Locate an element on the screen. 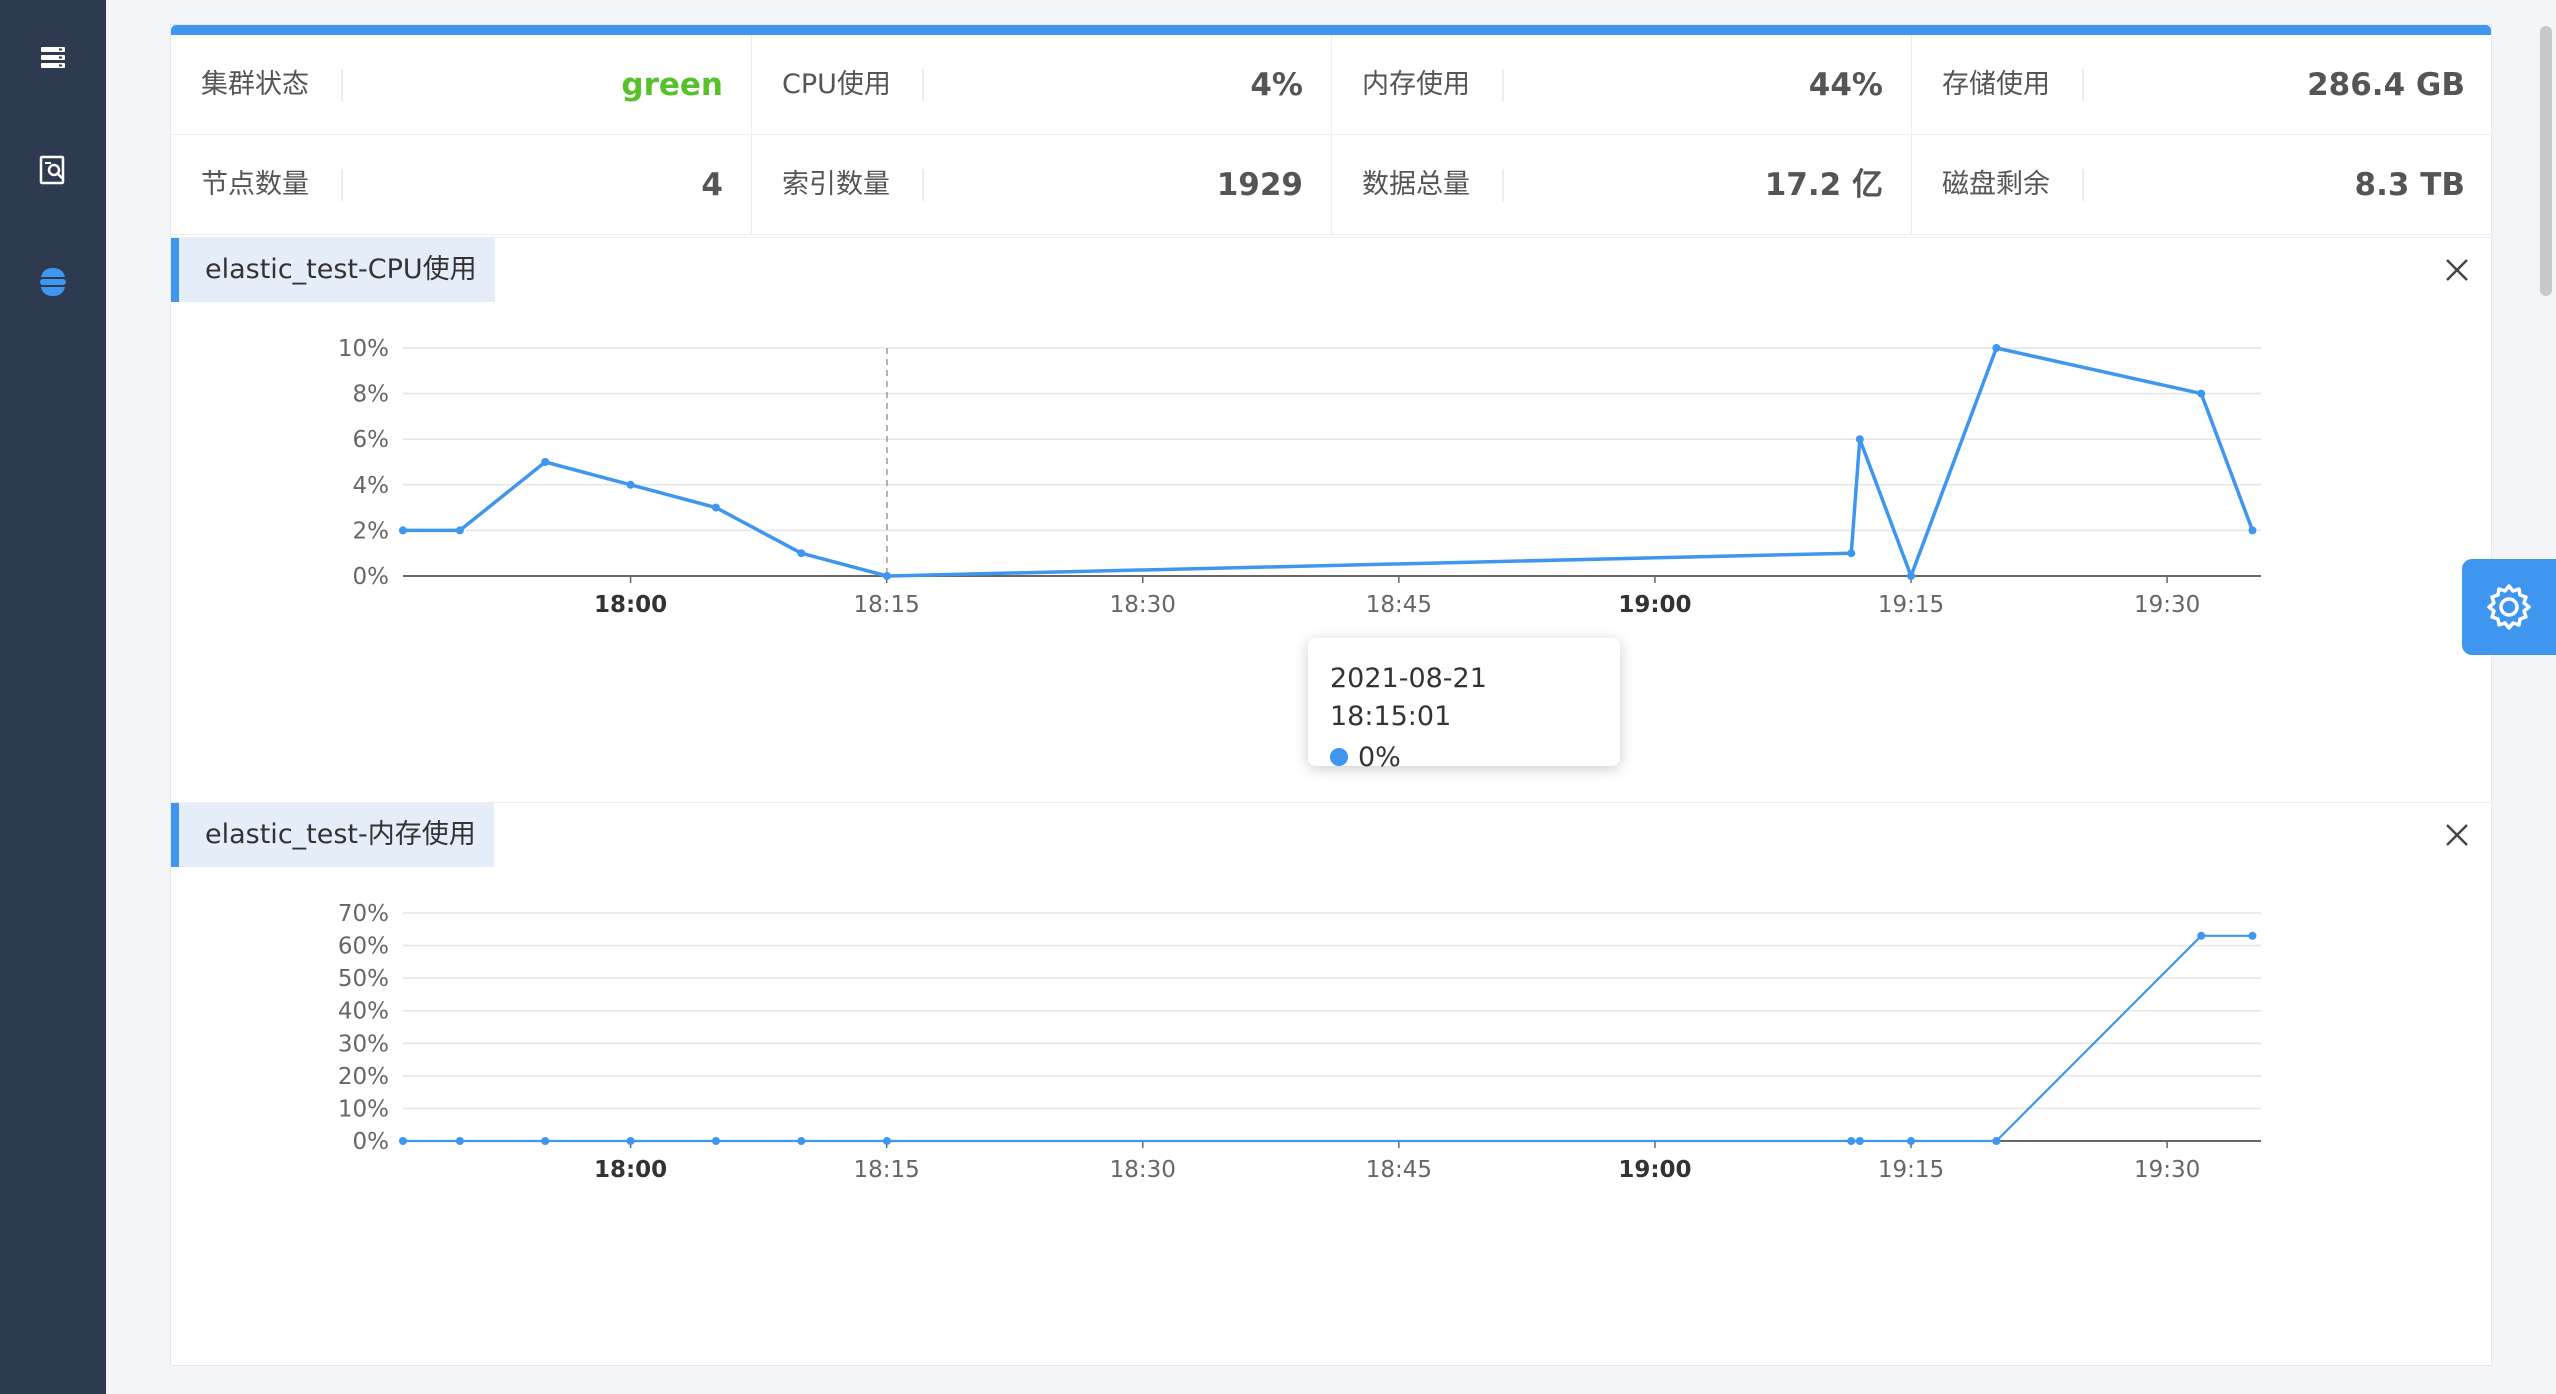  series-dot-icon is located at coordinates (1339, 756).